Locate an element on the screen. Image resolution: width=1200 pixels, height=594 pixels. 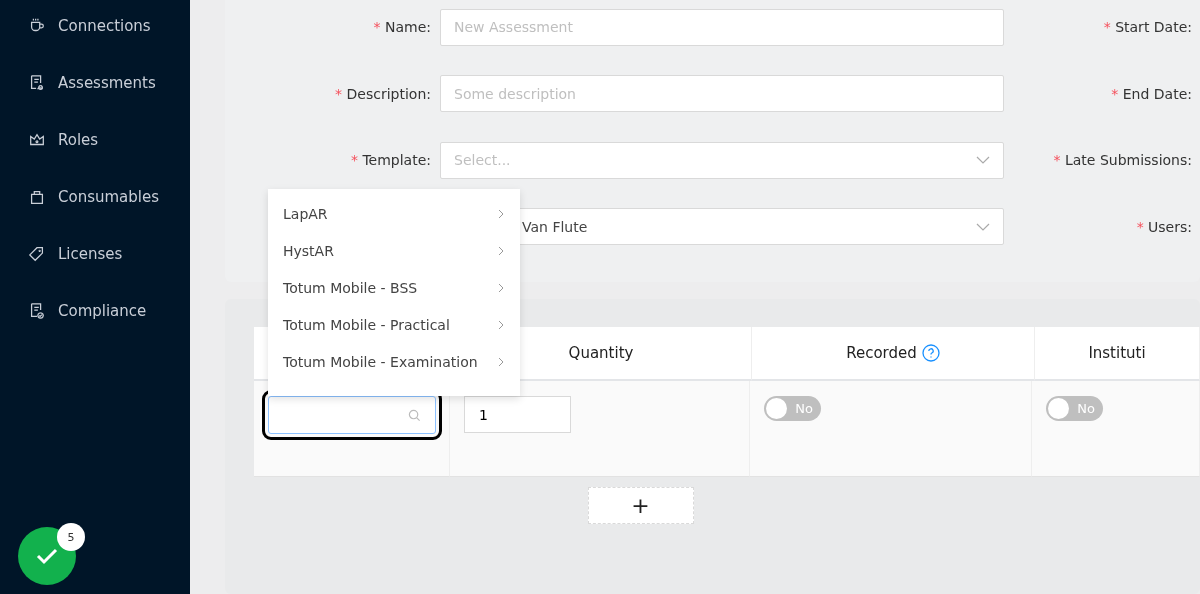
nav-item: Compliance is located at coordinates (95, 310).